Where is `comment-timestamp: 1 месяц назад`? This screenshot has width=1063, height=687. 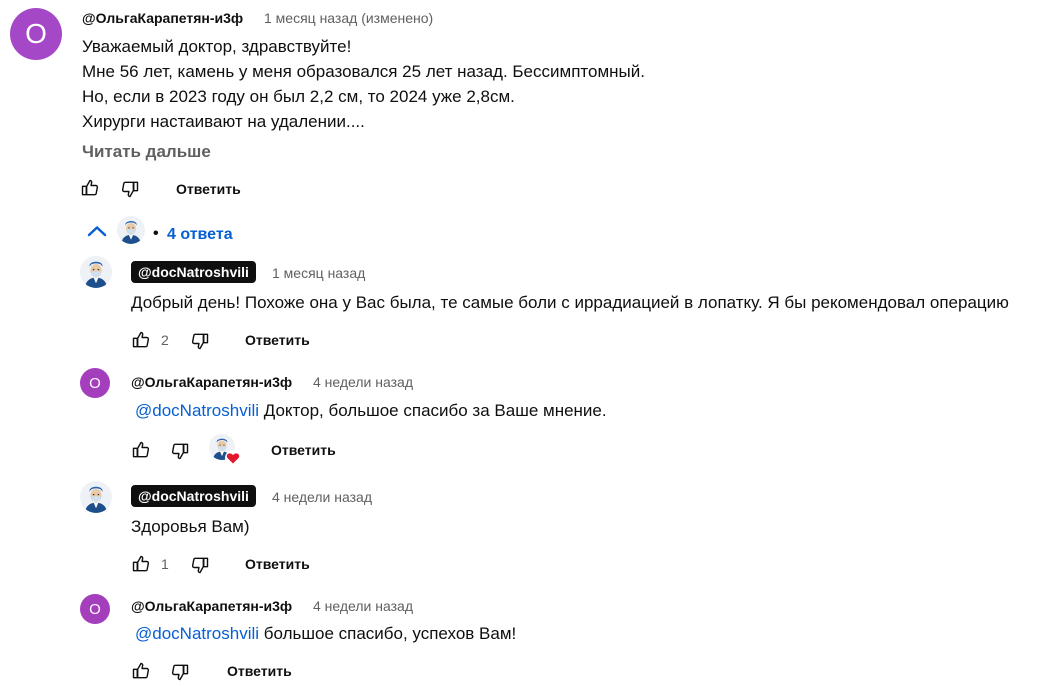 comment-timestamp: 1 месяц назад is located at coordinates (318, 273).